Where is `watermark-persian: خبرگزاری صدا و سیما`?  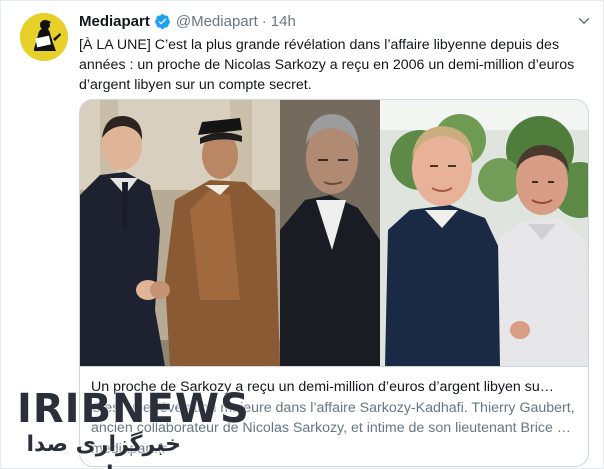
watermark-persian: خبرگزاری صدا و سیما is located at coordinates (103, 450).